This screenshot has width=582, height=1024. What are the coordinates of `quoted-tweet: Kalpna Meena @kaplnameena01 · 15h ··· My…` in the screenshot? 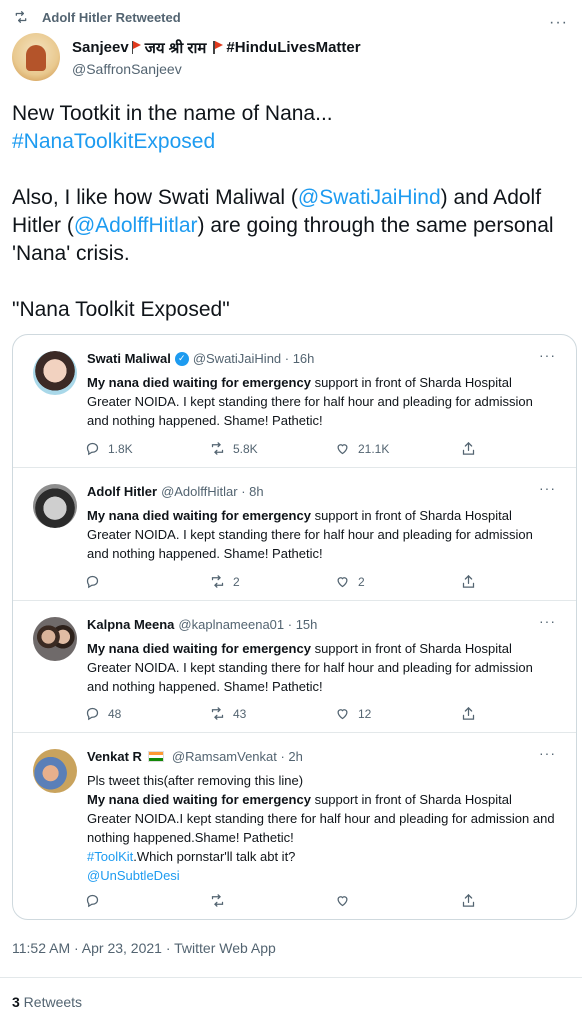 It's located at (294, 667).